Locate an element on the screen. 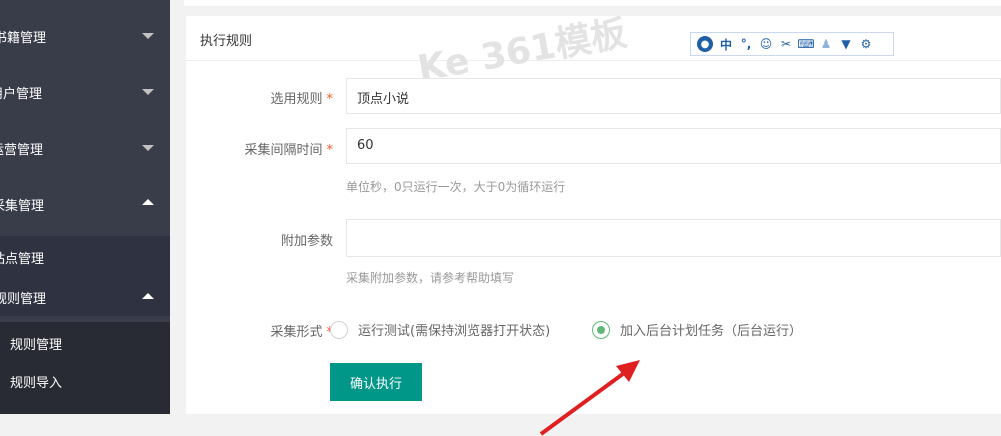  shirt-icon: ▼ is located at coordinates (846, 44).